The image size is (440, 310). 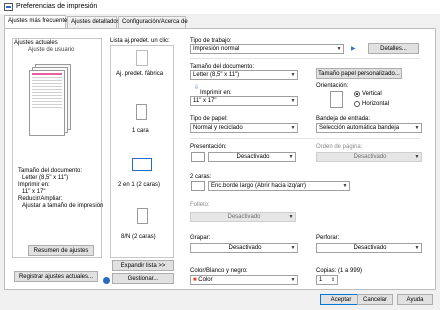 I want to click on page-order-label: Orden de página:, so click(x=339, y=147).